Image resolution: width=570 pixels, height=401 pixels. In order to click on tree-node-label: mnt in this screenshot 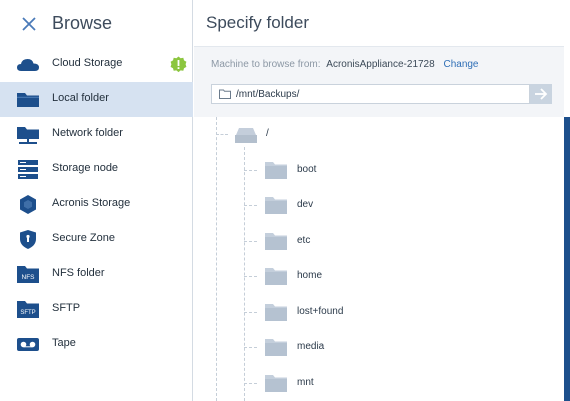, I will do `click(305, 382)`.